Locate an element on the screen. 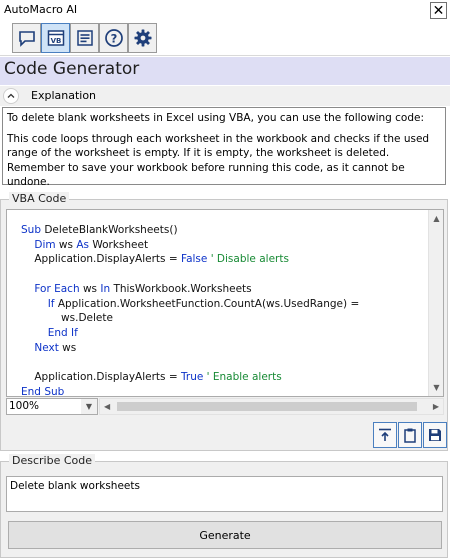 This screenshot has height=558, width=450. save-icon is located at coordinates (435, 435).